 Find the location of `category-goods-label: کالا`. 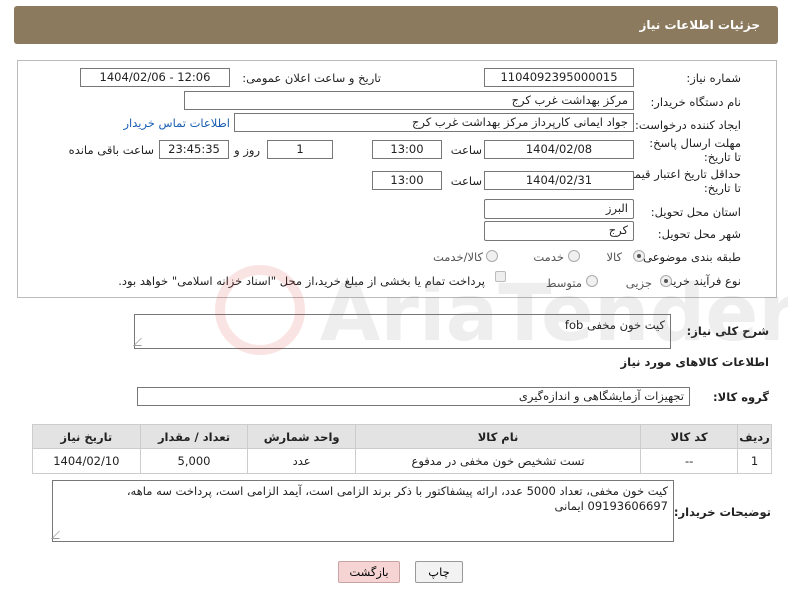

category-goods-label: کالا is located at coordinates (614, 257).